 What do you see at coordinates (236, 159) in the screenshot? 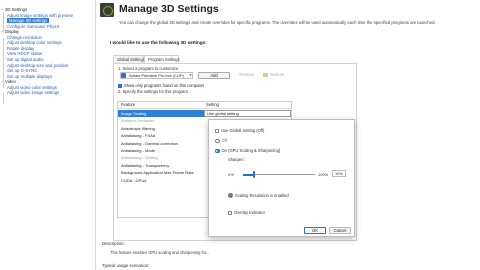
I see `sharpen-label: Sharpen:` at bounding box center [236, 159].